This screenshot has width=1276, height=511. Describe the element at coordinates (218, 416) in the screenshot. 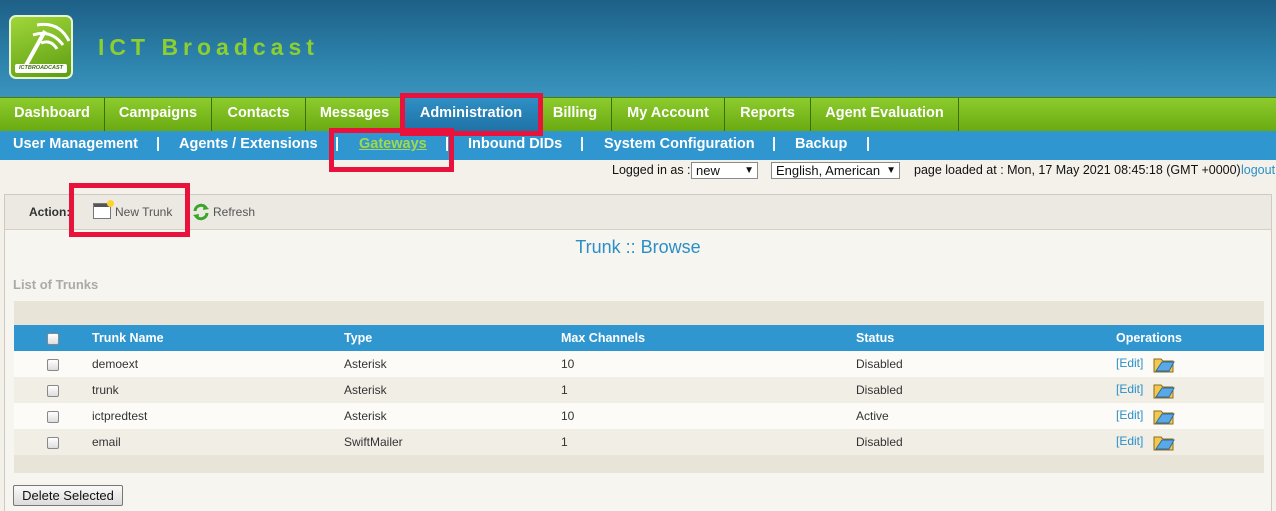

I see `trunk-name-cell: ictpredtest` at that location.